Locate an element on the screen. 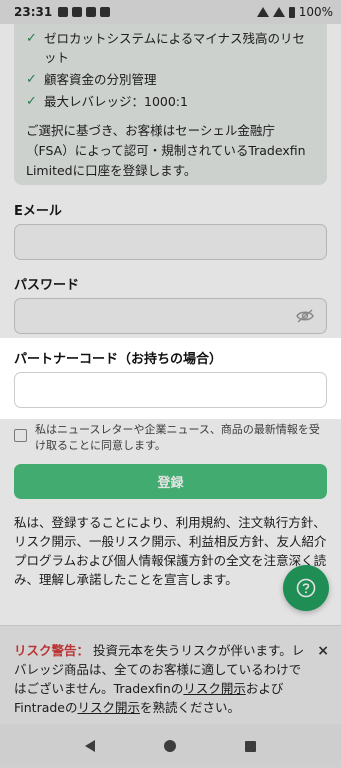  question-icon is located at coordinates (306, 588).